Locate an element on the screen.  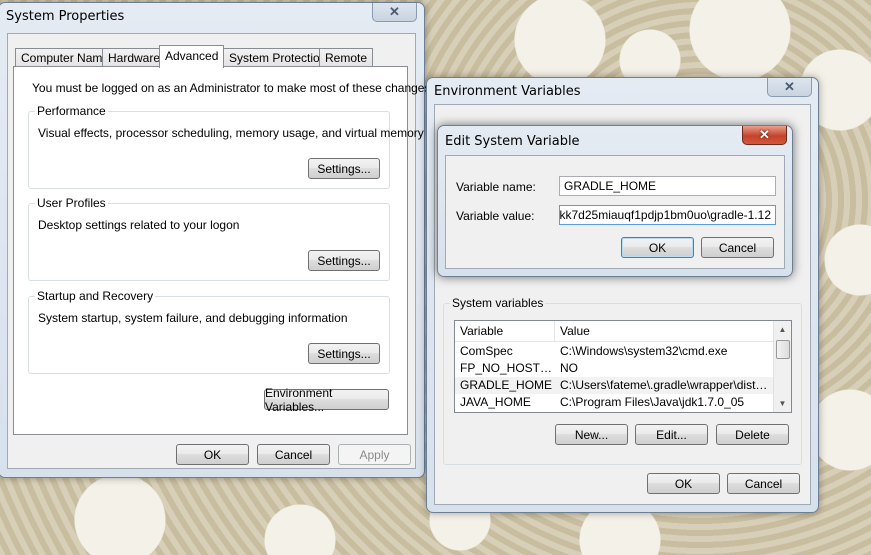
apply-button: Apply is located at coordinates (374, 454).